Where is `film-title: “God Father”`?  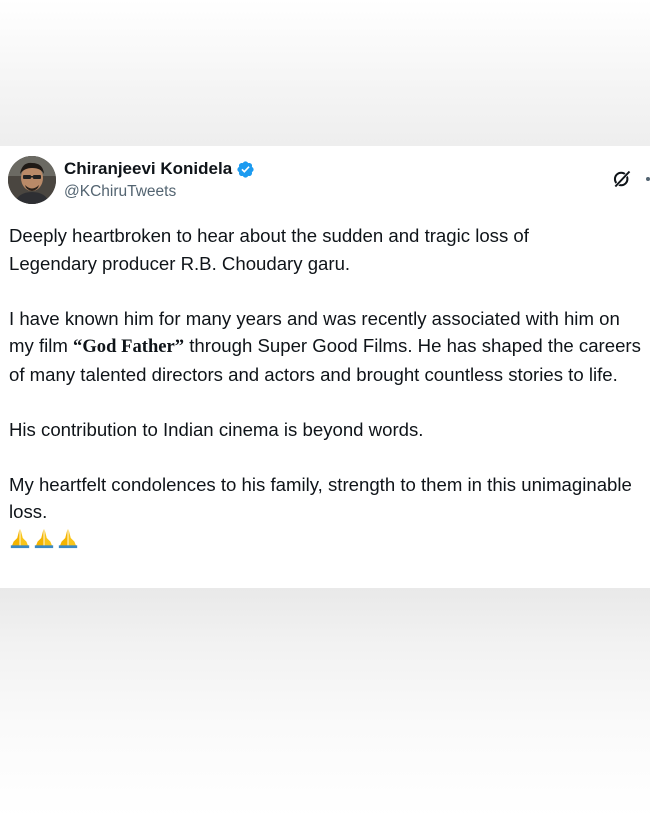 film-title: “God Father” is located at coordinates (129, 346).